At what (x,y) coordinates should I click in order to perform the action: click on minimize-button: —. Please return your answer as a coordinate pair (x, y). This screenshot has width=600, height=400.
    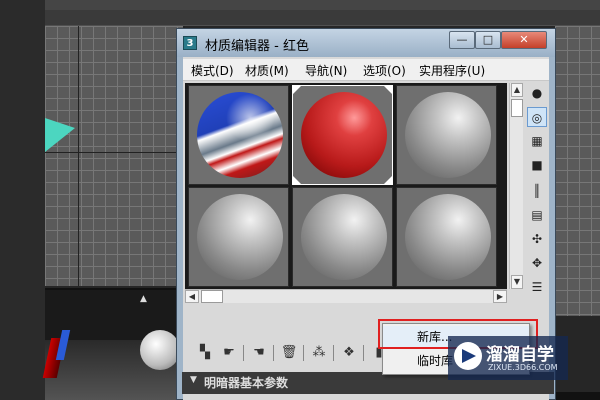
    Looking at the image, I should click on (462, 40).